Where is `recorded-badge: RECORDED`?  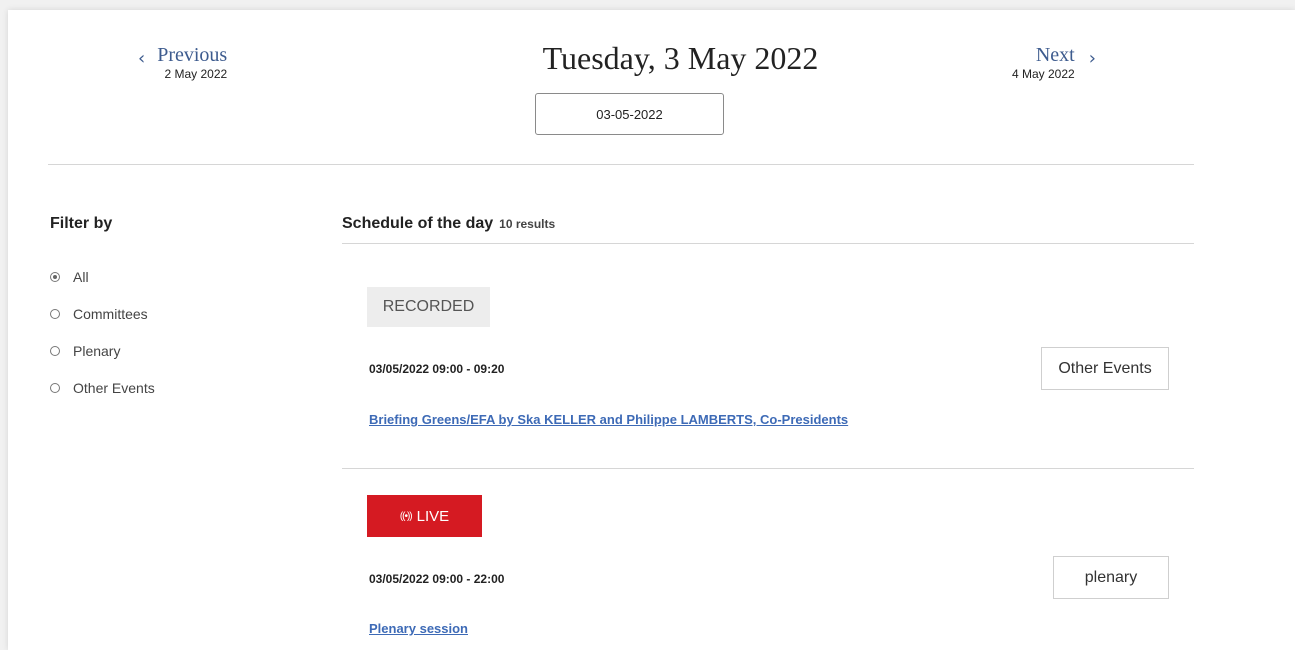
recorded-badge: RECORDED is located at coordinates (428, 307).